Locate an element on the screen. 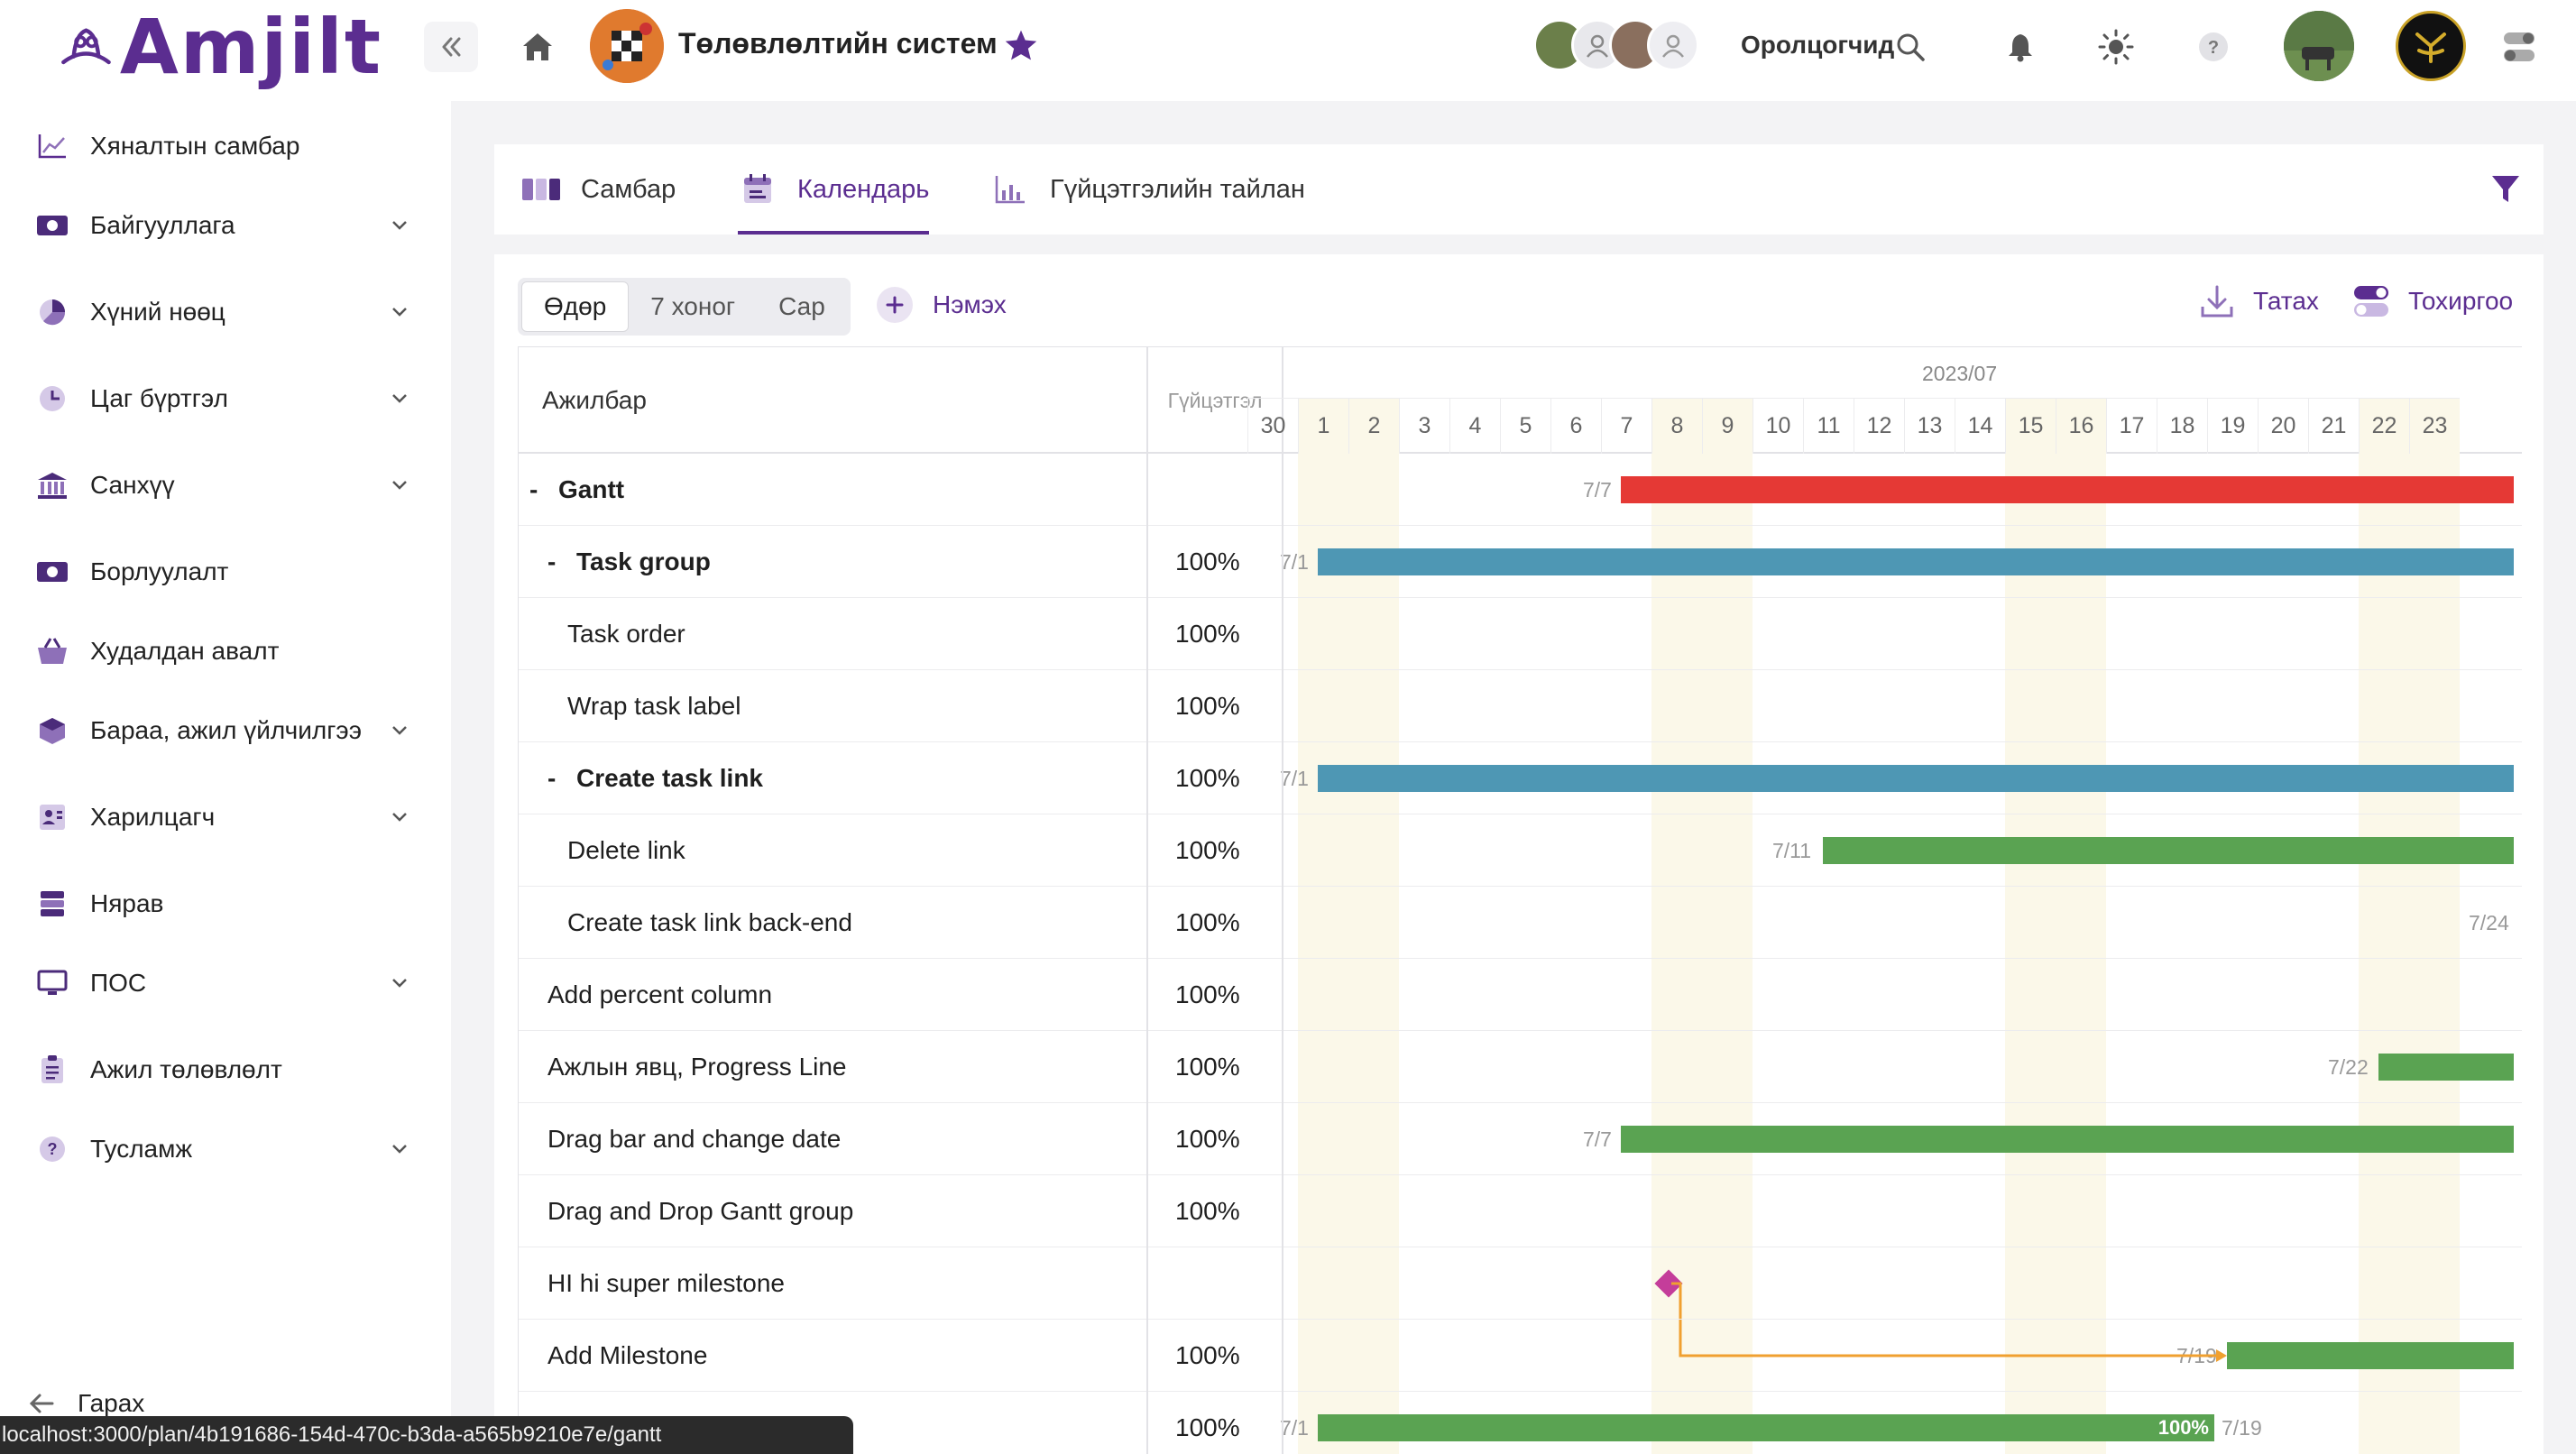  double-chevron-left-icon is located at coordinates (451, 47).